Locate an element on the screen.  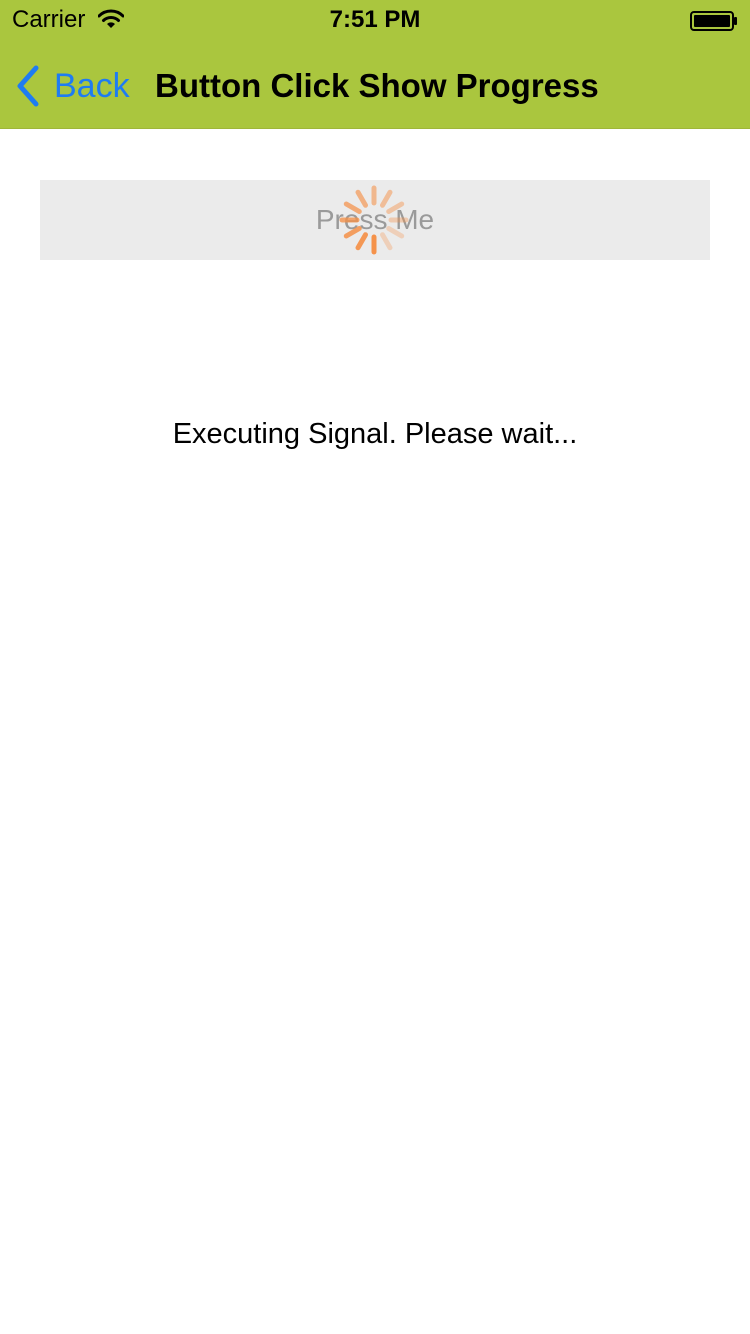
activity-spinner-icon is located at coordinates (374, 220).